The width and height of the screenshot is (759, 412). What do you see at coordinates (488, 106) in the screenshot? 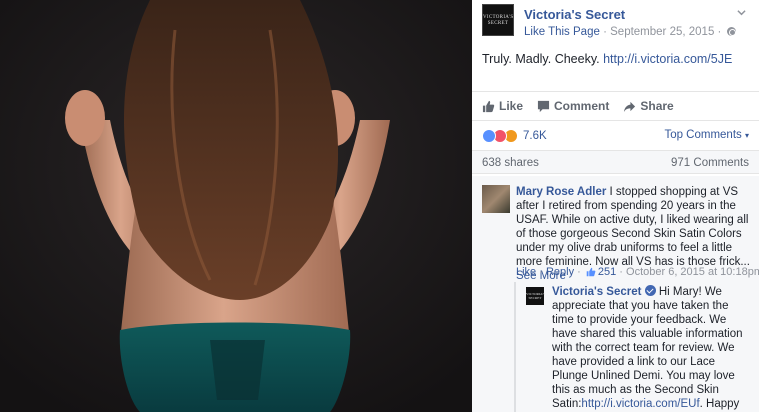
I see `thumbs-up-icon` at bounding box center [488, 106].